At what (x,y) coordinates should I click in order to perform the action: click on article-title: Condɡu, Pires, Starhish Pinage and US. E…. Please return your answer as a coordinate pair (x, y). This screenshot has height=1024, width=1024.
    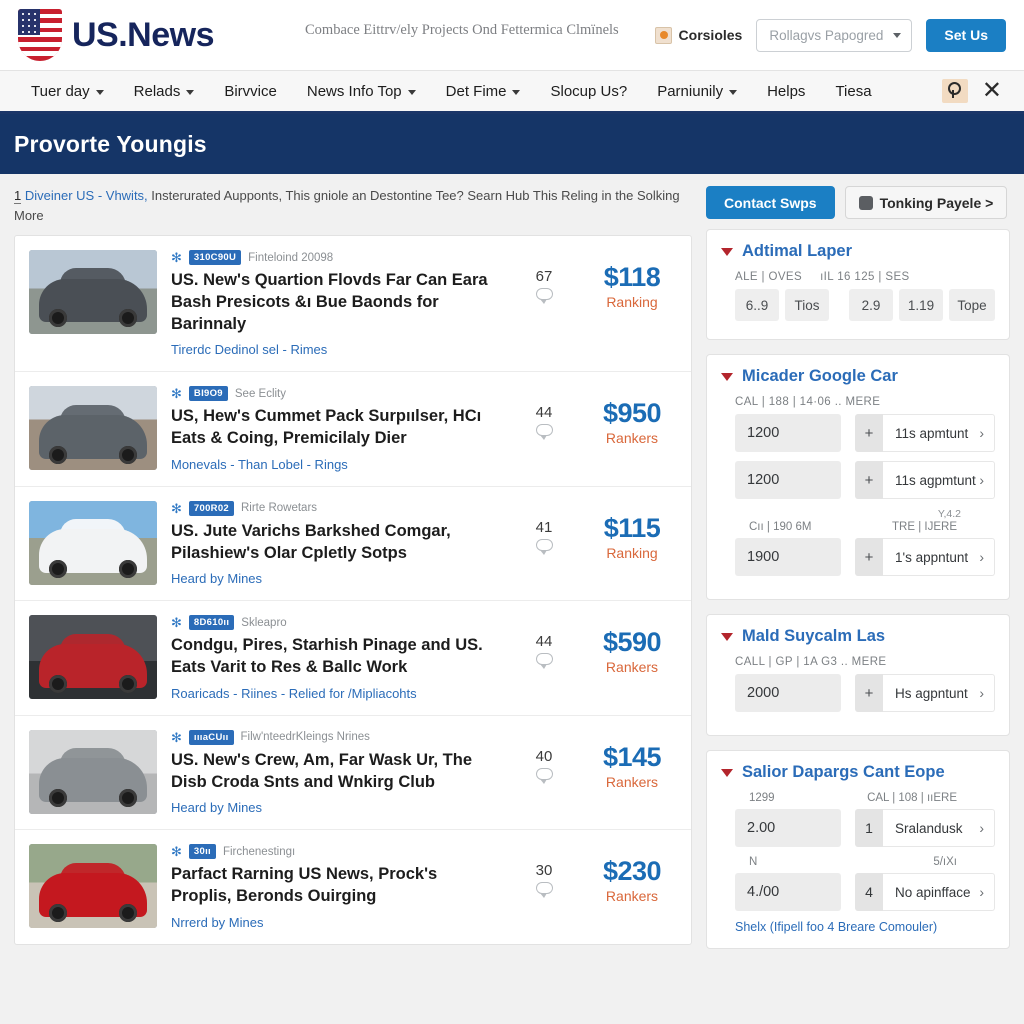
    Looking at the image, I should click on (335, 657).